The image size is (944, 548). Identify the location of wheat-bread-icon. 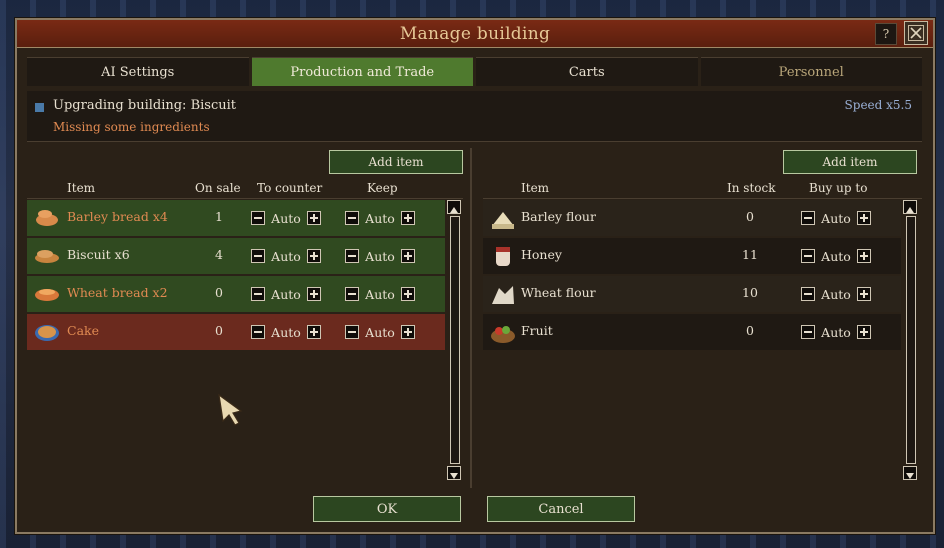
(47, 295).